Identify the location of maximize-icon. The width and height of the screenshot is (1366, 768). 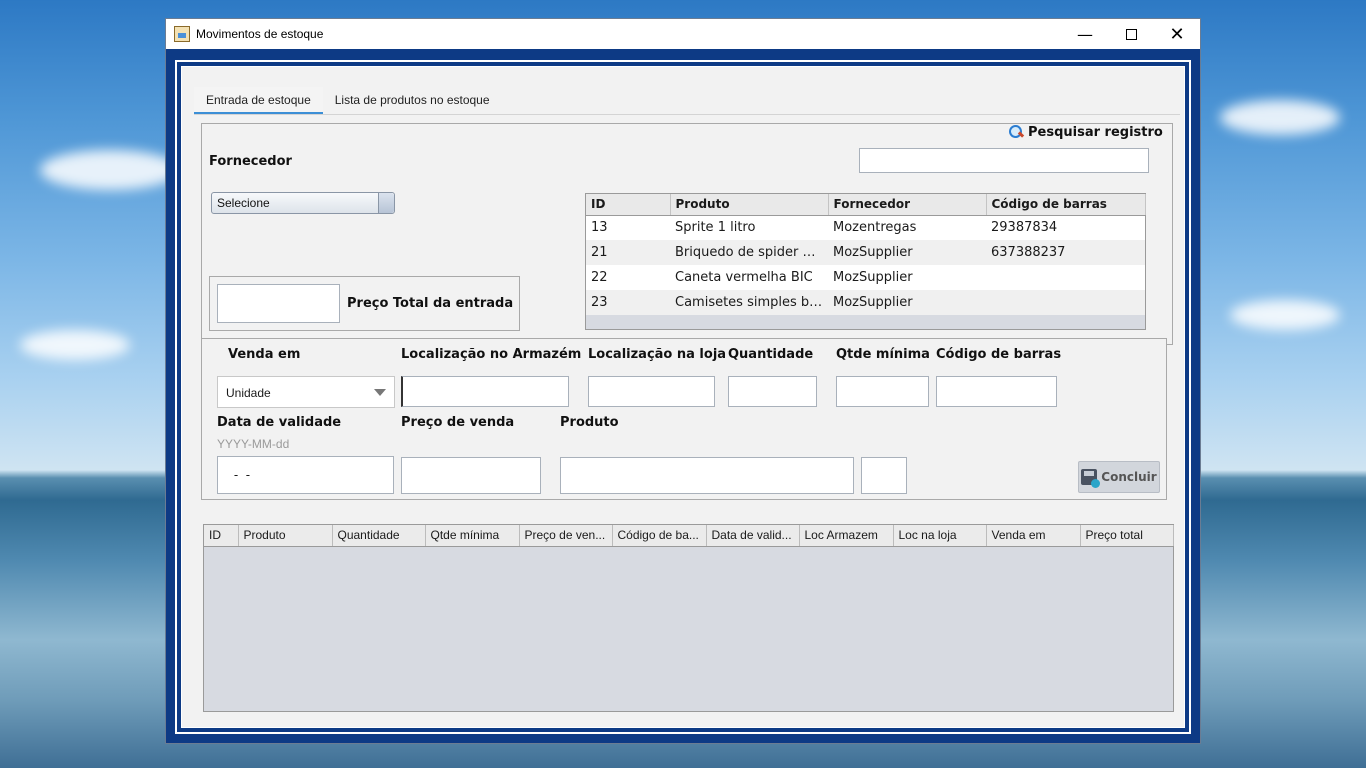
(1131, 34).